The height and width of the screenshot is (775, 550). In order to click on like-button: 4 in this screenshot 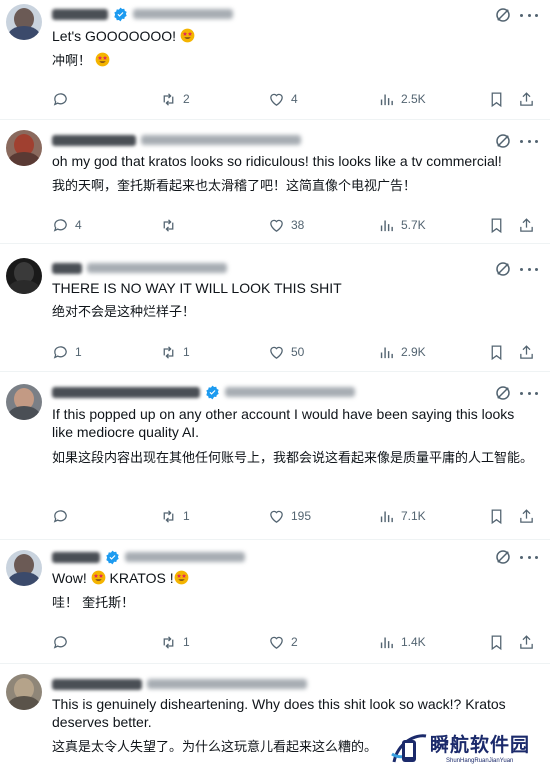, I will do `click(283, 99)`.